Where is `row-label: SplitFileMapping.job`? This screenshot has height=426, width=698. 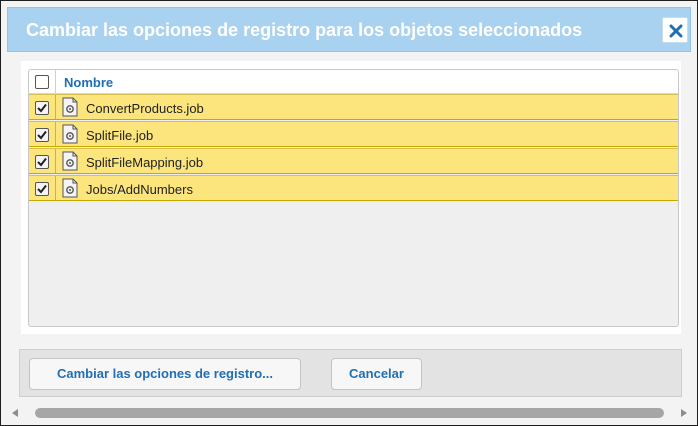 row-label: SplitFileMapping.job is located at coordinates (145, 162).